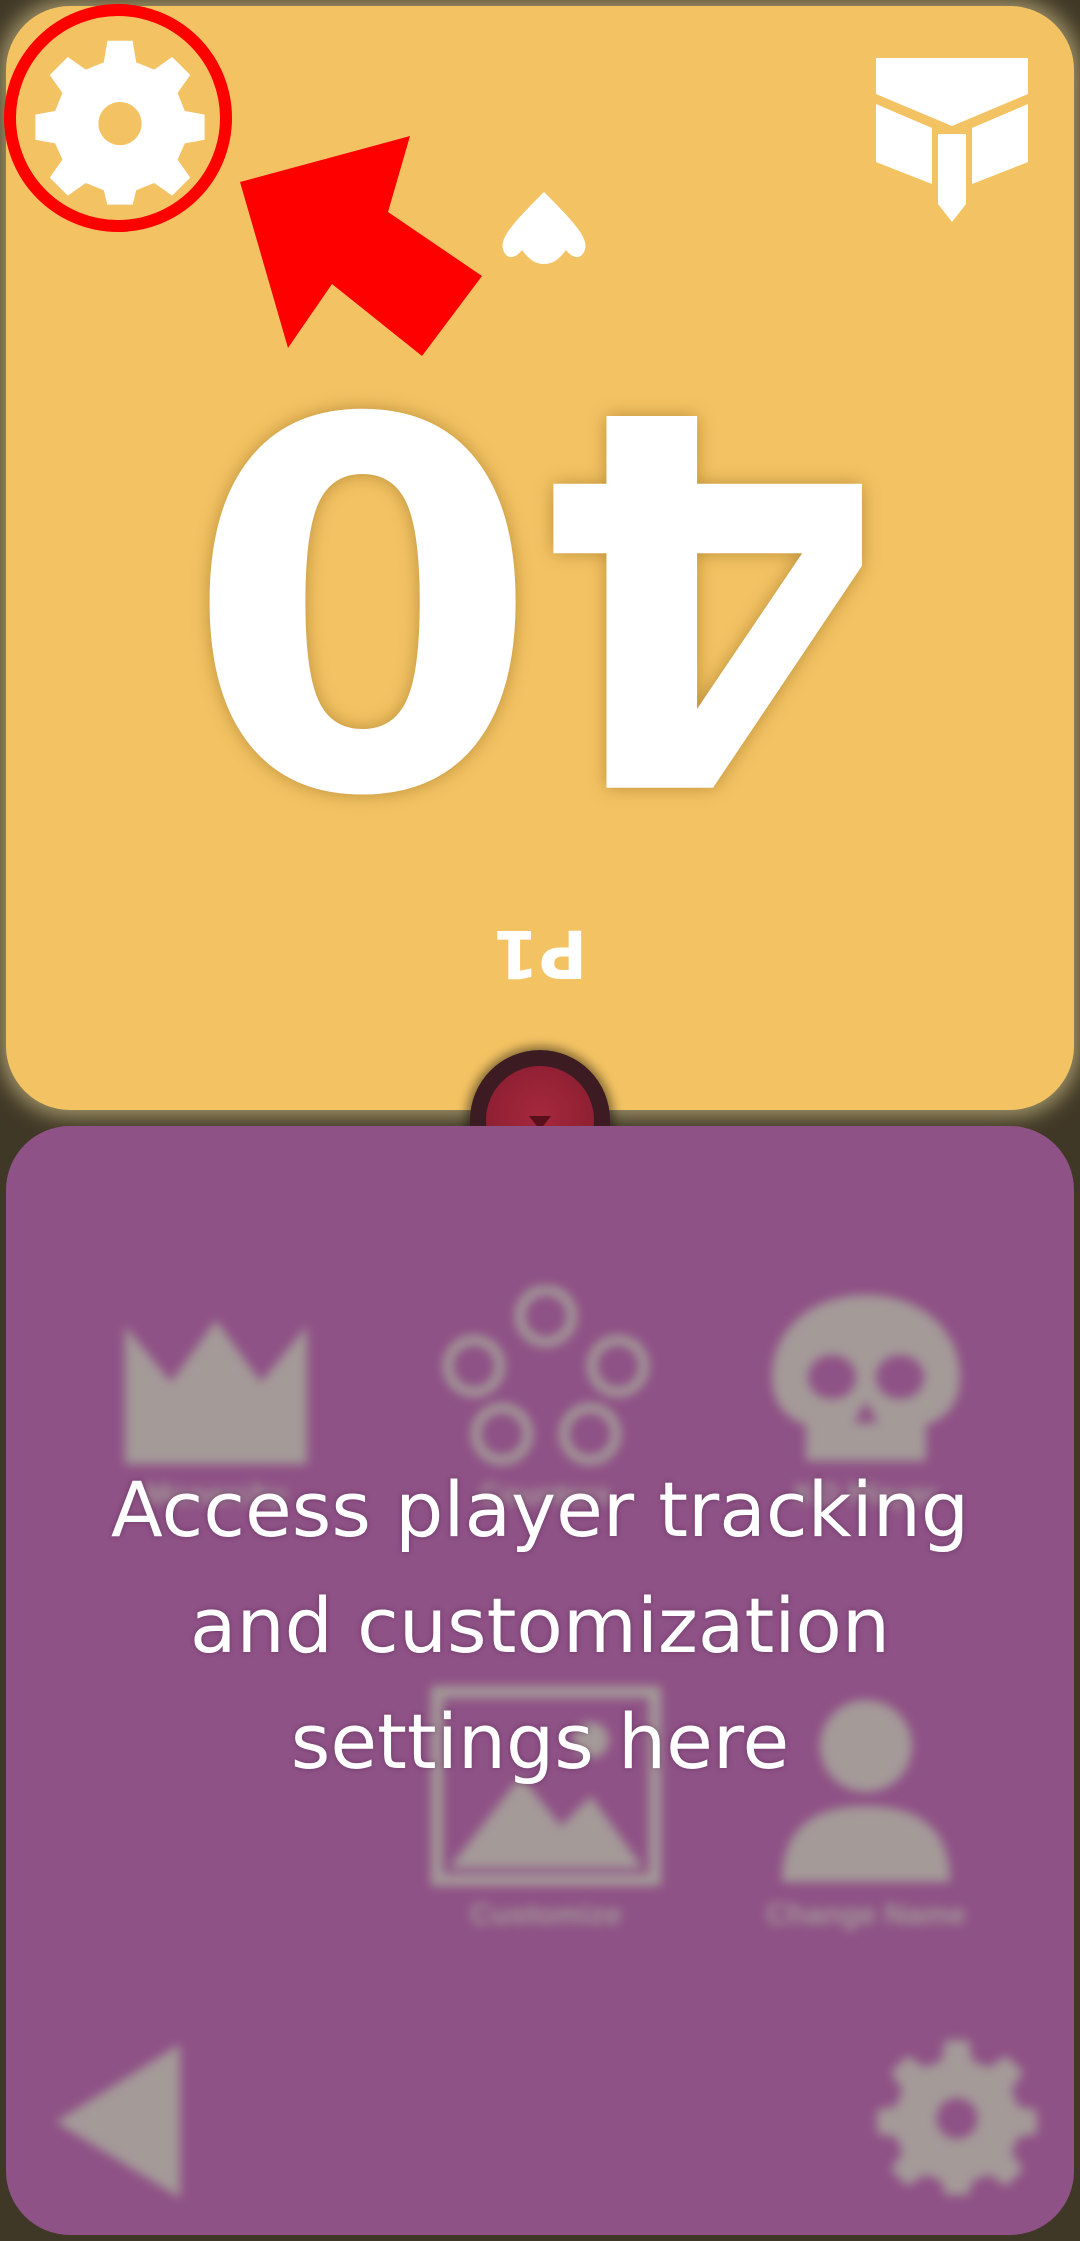 The width and height of the screenshot is (1080, 2241). I want to click on commander-damage-icon, so click(952, 140).